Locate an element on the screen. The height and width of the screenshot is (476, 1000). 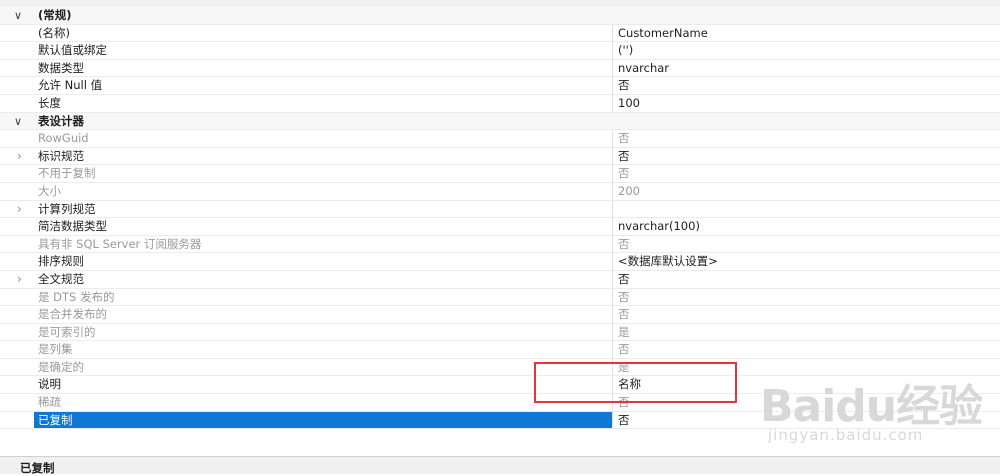
property-name: 稀疏 is located at coordinates (323, 402).